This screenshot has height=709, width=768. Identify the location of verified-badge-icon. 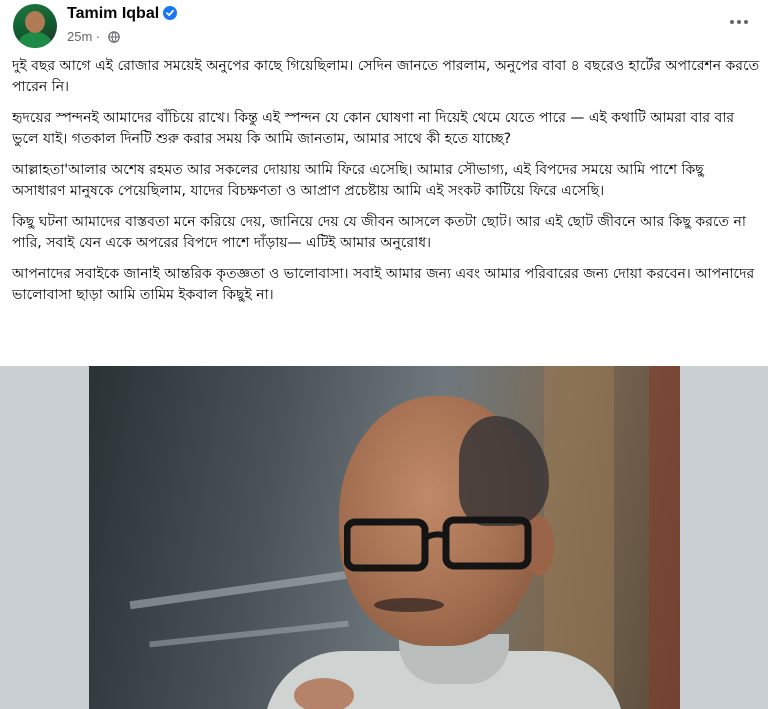
(170, 13).